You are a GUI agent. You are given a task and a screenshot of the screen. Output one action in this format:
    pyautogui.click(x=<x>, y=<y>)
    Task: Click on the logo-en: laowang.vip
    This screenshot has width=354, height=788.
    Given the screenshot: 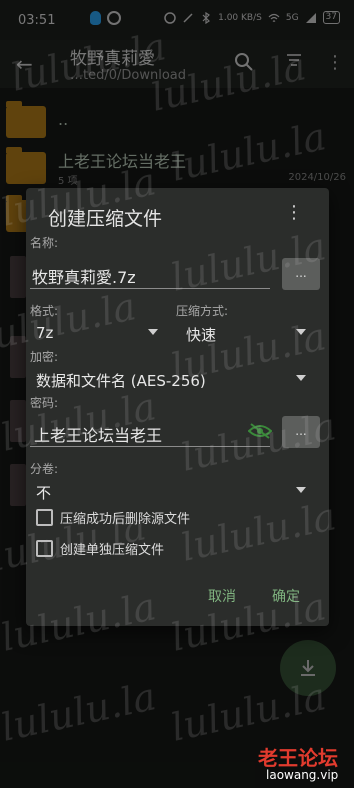 What is the action you would take?
    pyautogui.click(x=302, y=775)
    